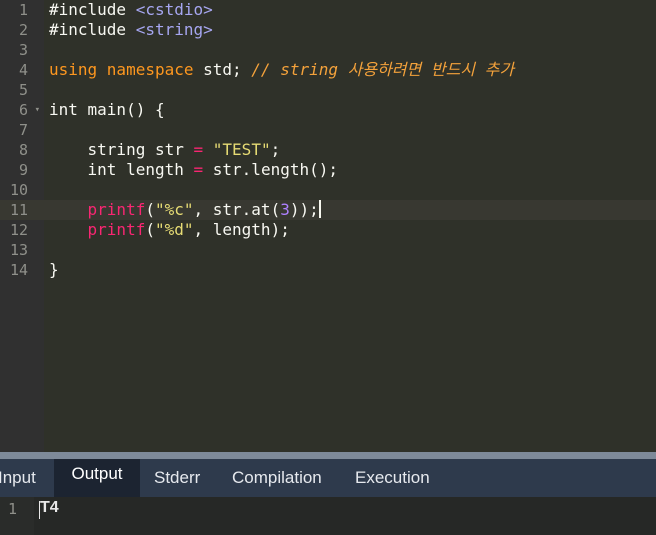 Image resolution: width=656 pixels, height=535 pixels. I want to click on line-number: 1, so click(22, 10).